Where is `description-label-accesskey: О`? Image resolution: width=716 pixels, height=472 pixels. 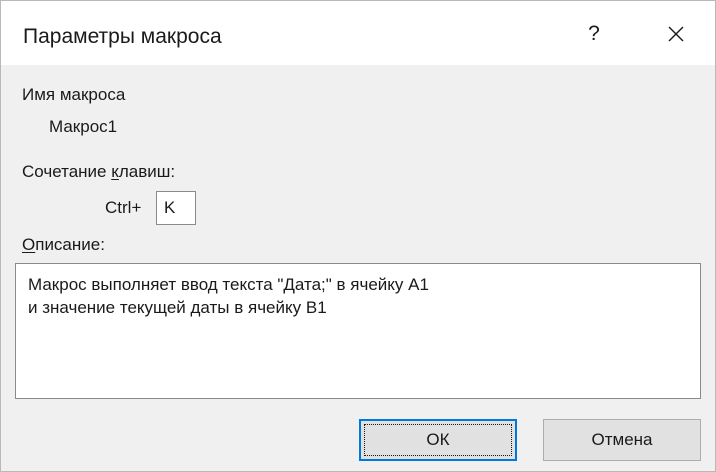 description-label-accesskey: О is located at coordinates (29, 244).